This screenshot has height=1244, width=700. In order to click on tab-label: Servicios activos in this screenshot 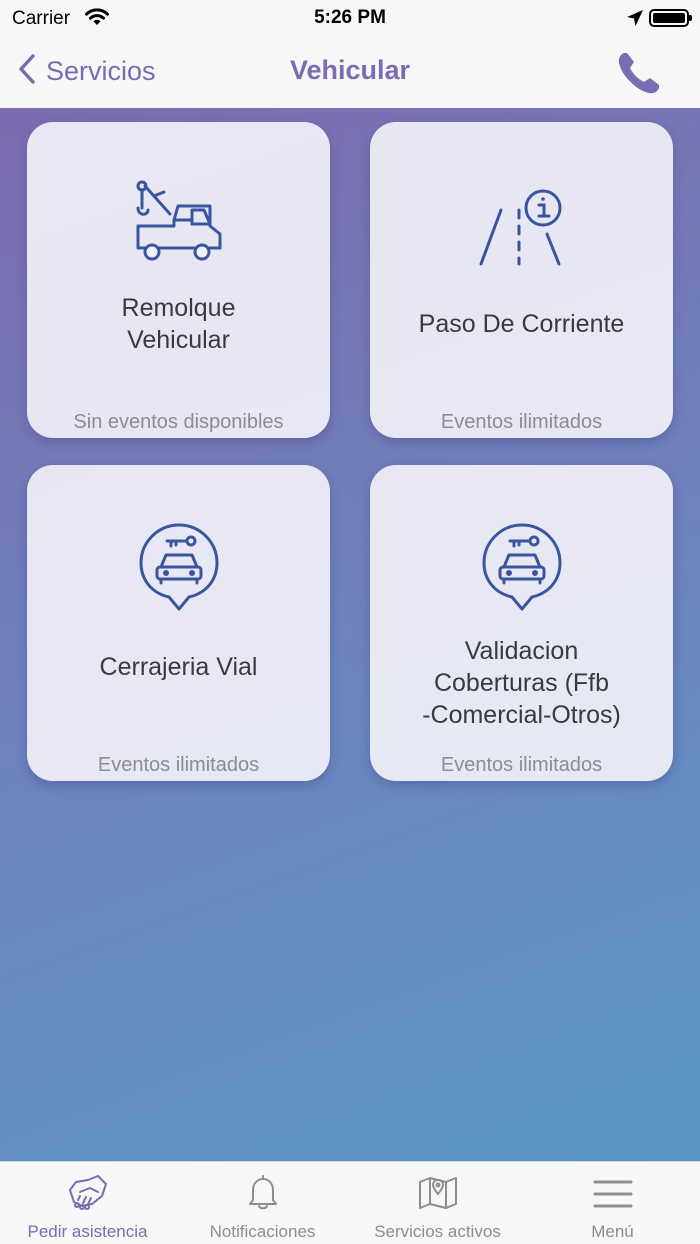, I will do `click(437, 1231)`.